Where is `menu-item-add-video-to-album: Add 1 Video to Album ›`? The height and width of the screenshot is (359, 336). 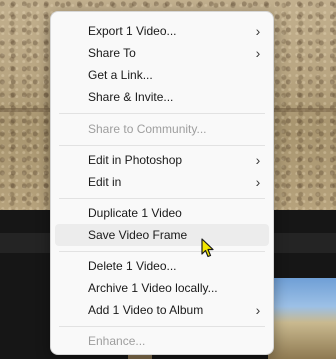 menu-item-add-video-to-album: Add 1 Video to Album › is located at coordinates (162, 310).